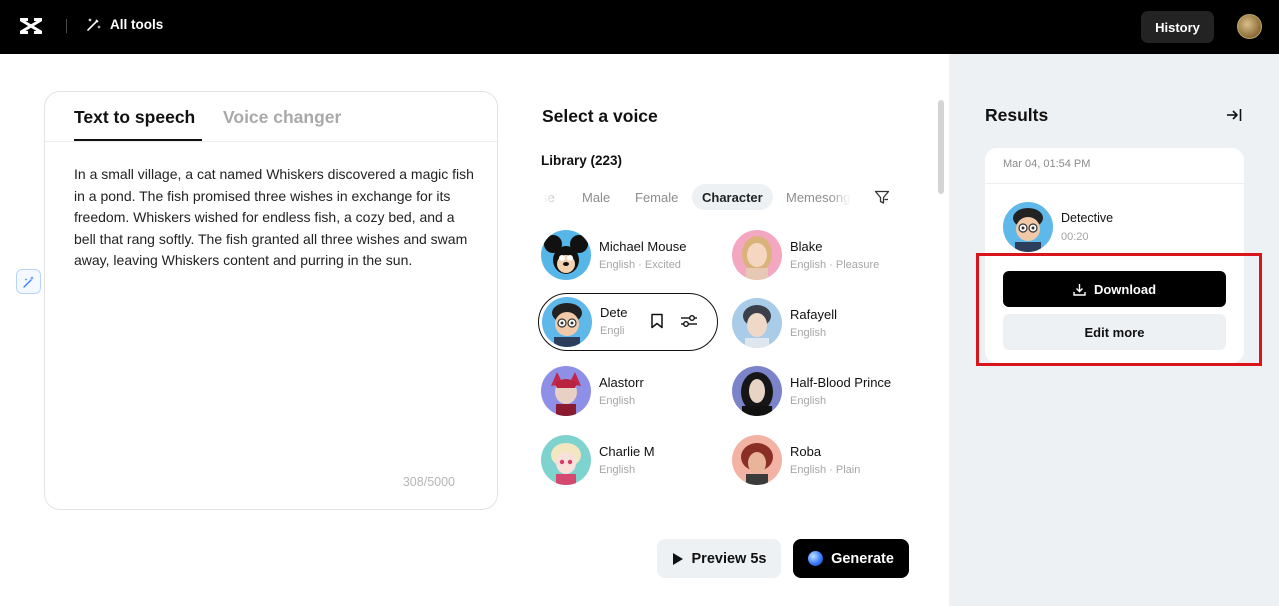 The height and width of the screenshot is (606, 1279). What do you see at coordinates (621, 382) in the screenshot?
I see `voice-name: Alastorr` at bounding box center [621, 382].